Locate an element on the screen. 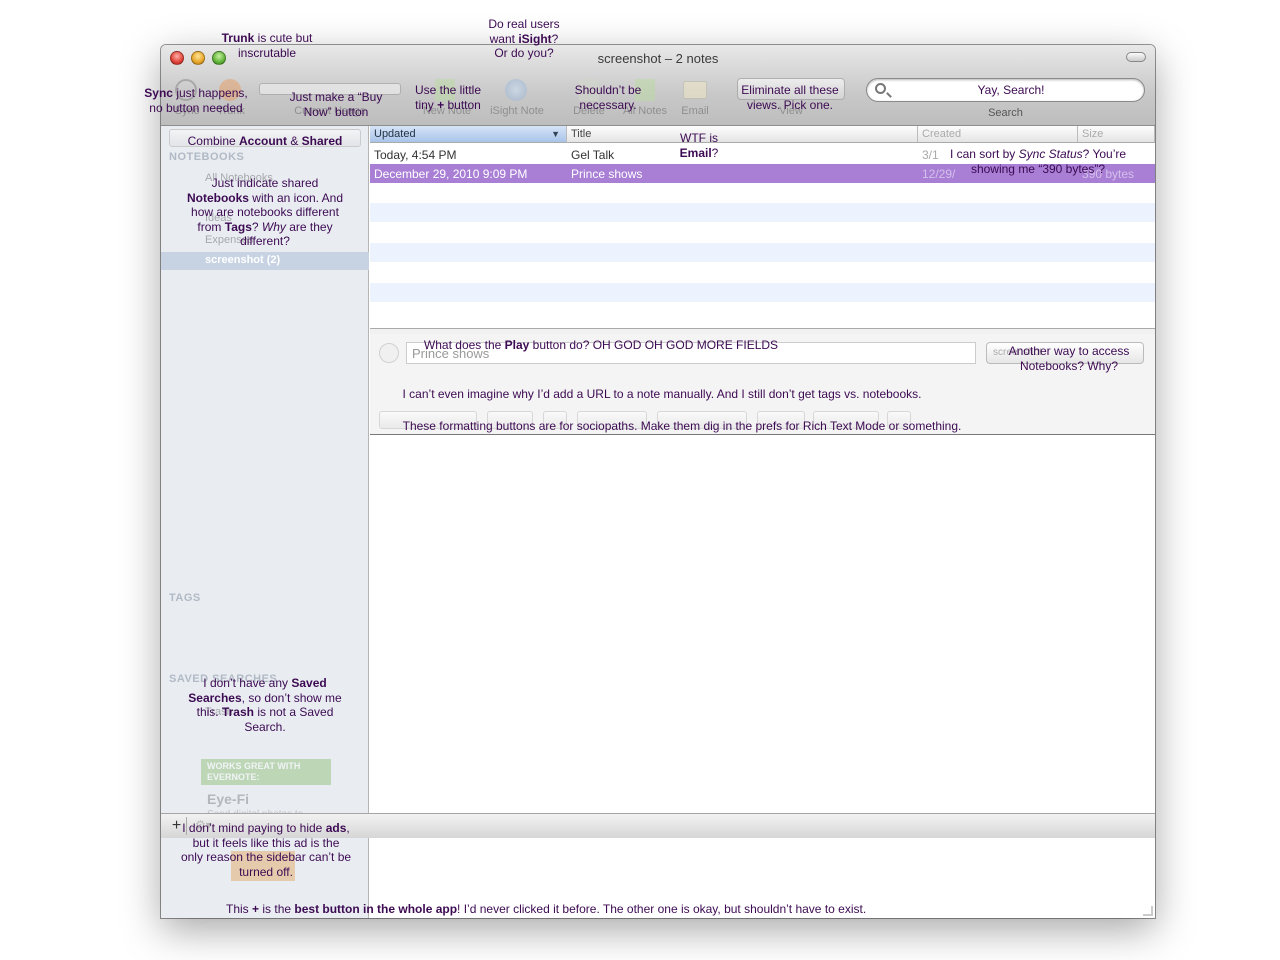  tags-header: TAGS is located at coordinates (185, 598).